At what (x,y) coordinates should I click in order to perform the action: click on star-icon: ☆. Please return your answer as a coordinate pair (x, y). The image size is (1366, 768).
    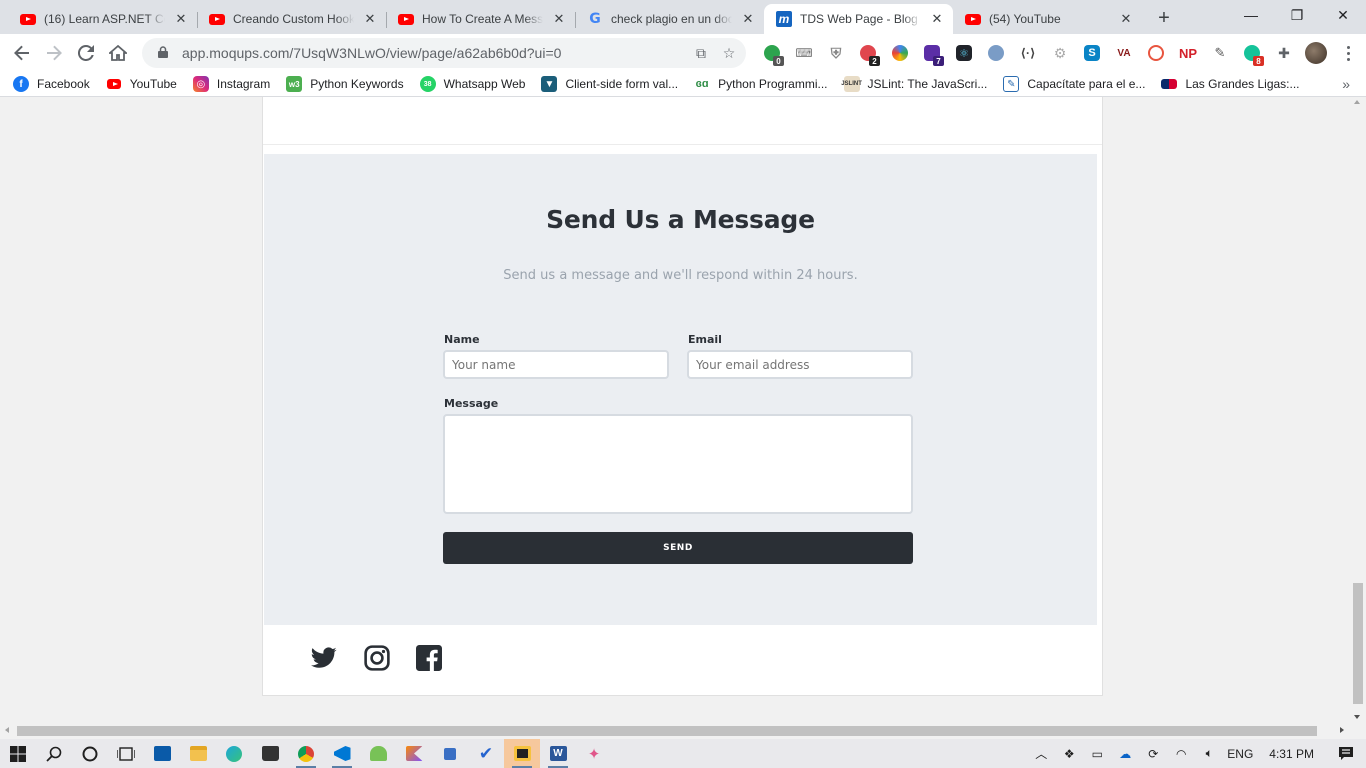
    Looking at the image, I should click on (729, 53).